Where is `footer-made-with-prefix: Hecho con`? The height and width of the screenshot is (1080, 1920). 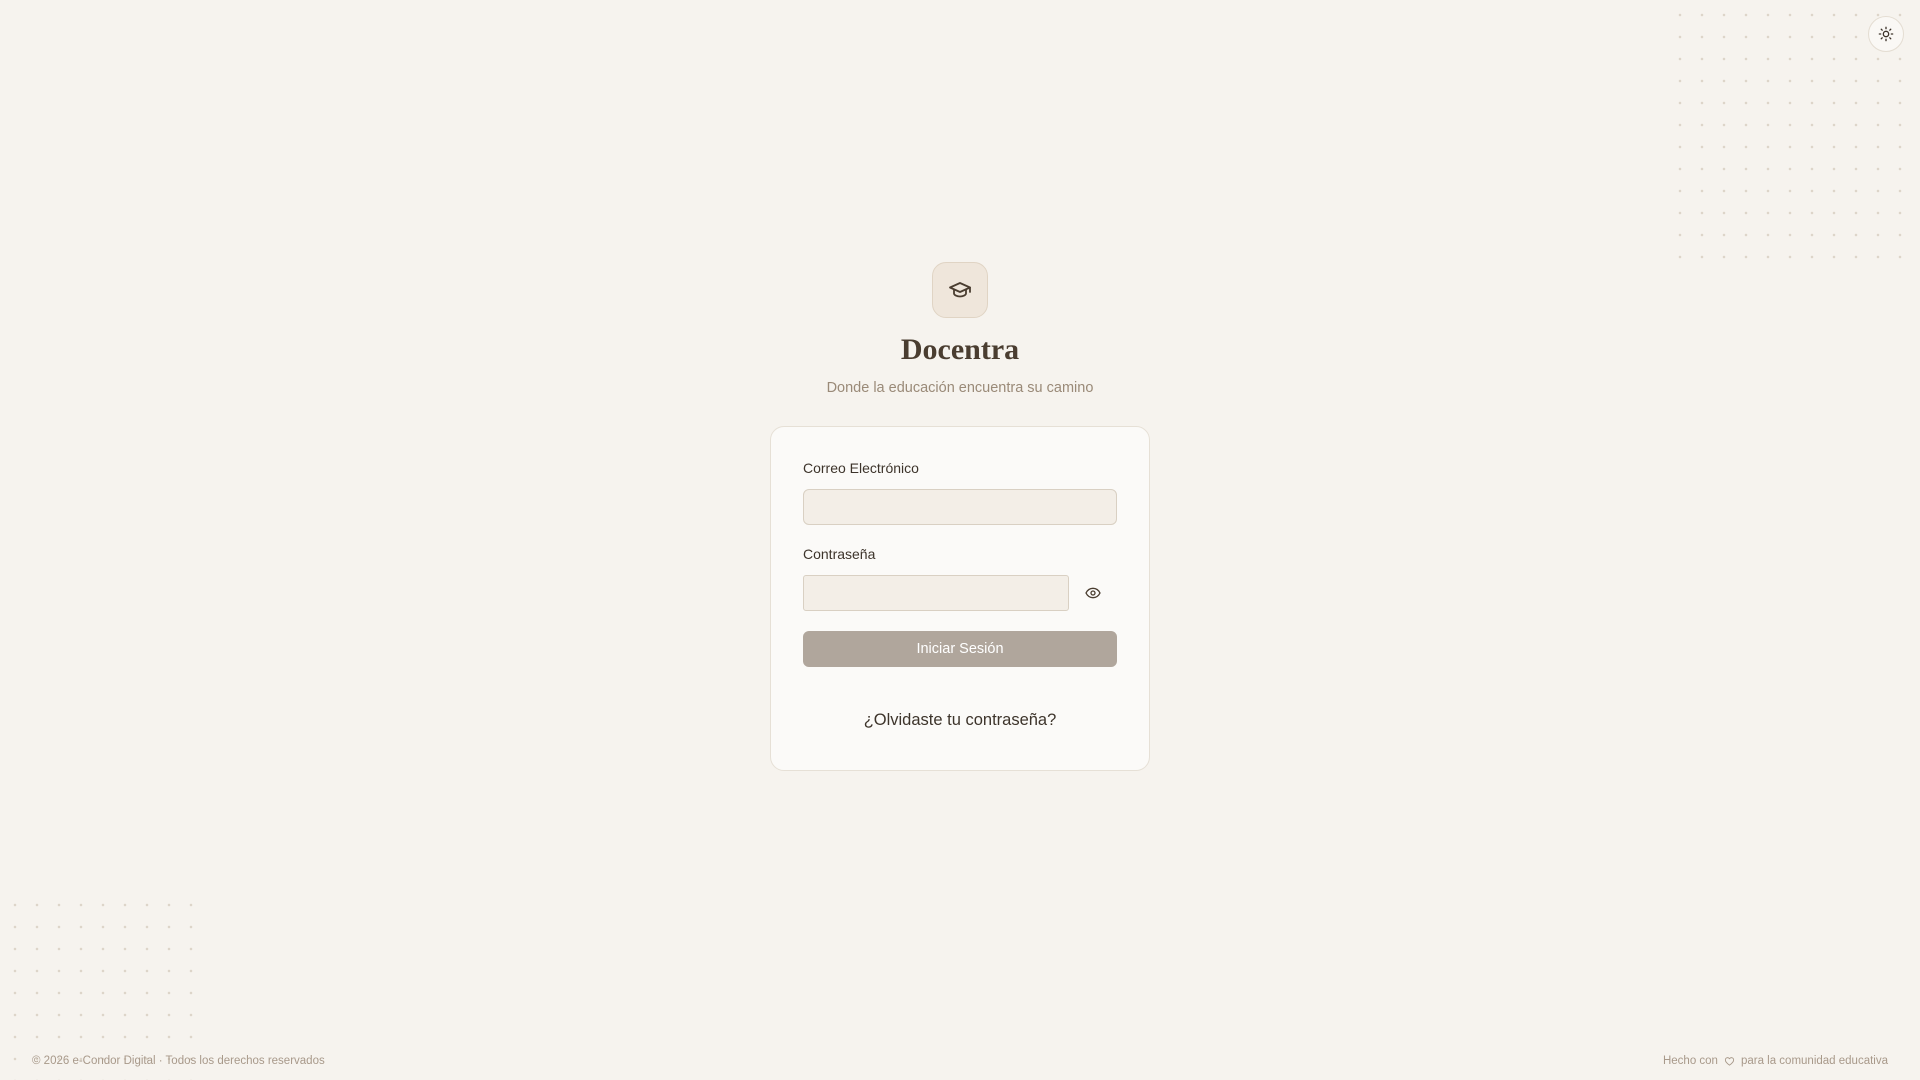 footer-made-with-prefix: Hecho con is located at coordinates (1690, 1061).